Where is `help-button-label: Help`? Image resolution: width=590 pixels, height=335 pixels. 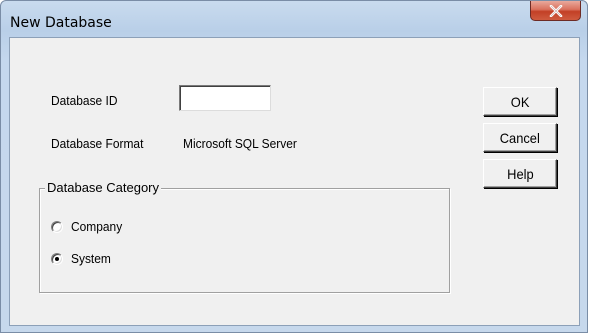
help-button-label: Help is located at coordinates (520, 173).